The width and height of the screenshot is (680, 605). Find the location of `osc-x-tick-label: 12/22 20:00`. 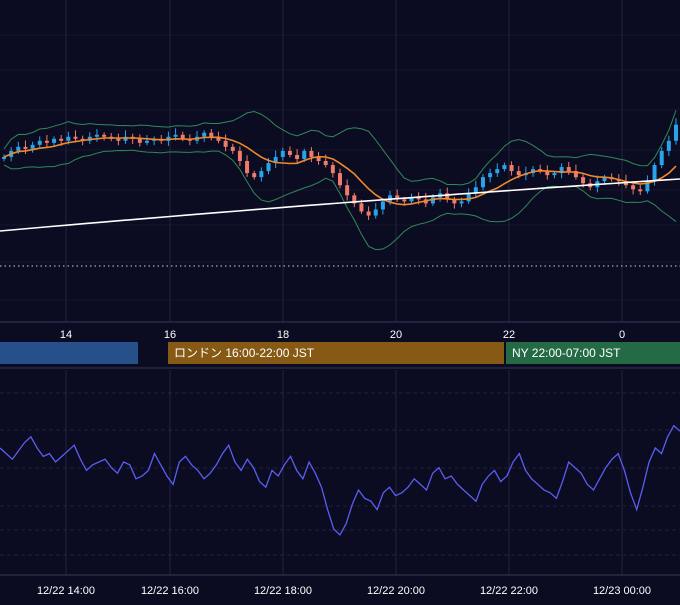

osc-x-tick-label: 12/22 20:00 is located at coordinates (396, 591).